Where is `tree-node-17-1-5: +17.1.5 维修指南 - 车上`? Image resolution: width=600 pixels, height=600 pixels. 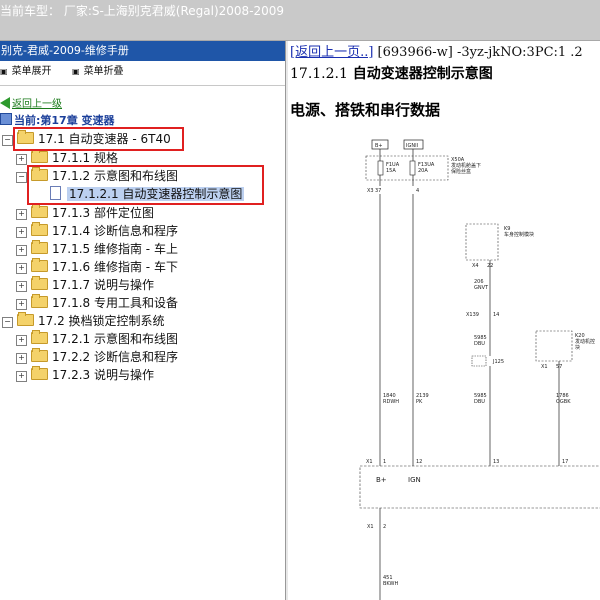
tree-node-17-1-5: +17.1.5 维修指南 - 车上 is located at coordinates (97, 249).